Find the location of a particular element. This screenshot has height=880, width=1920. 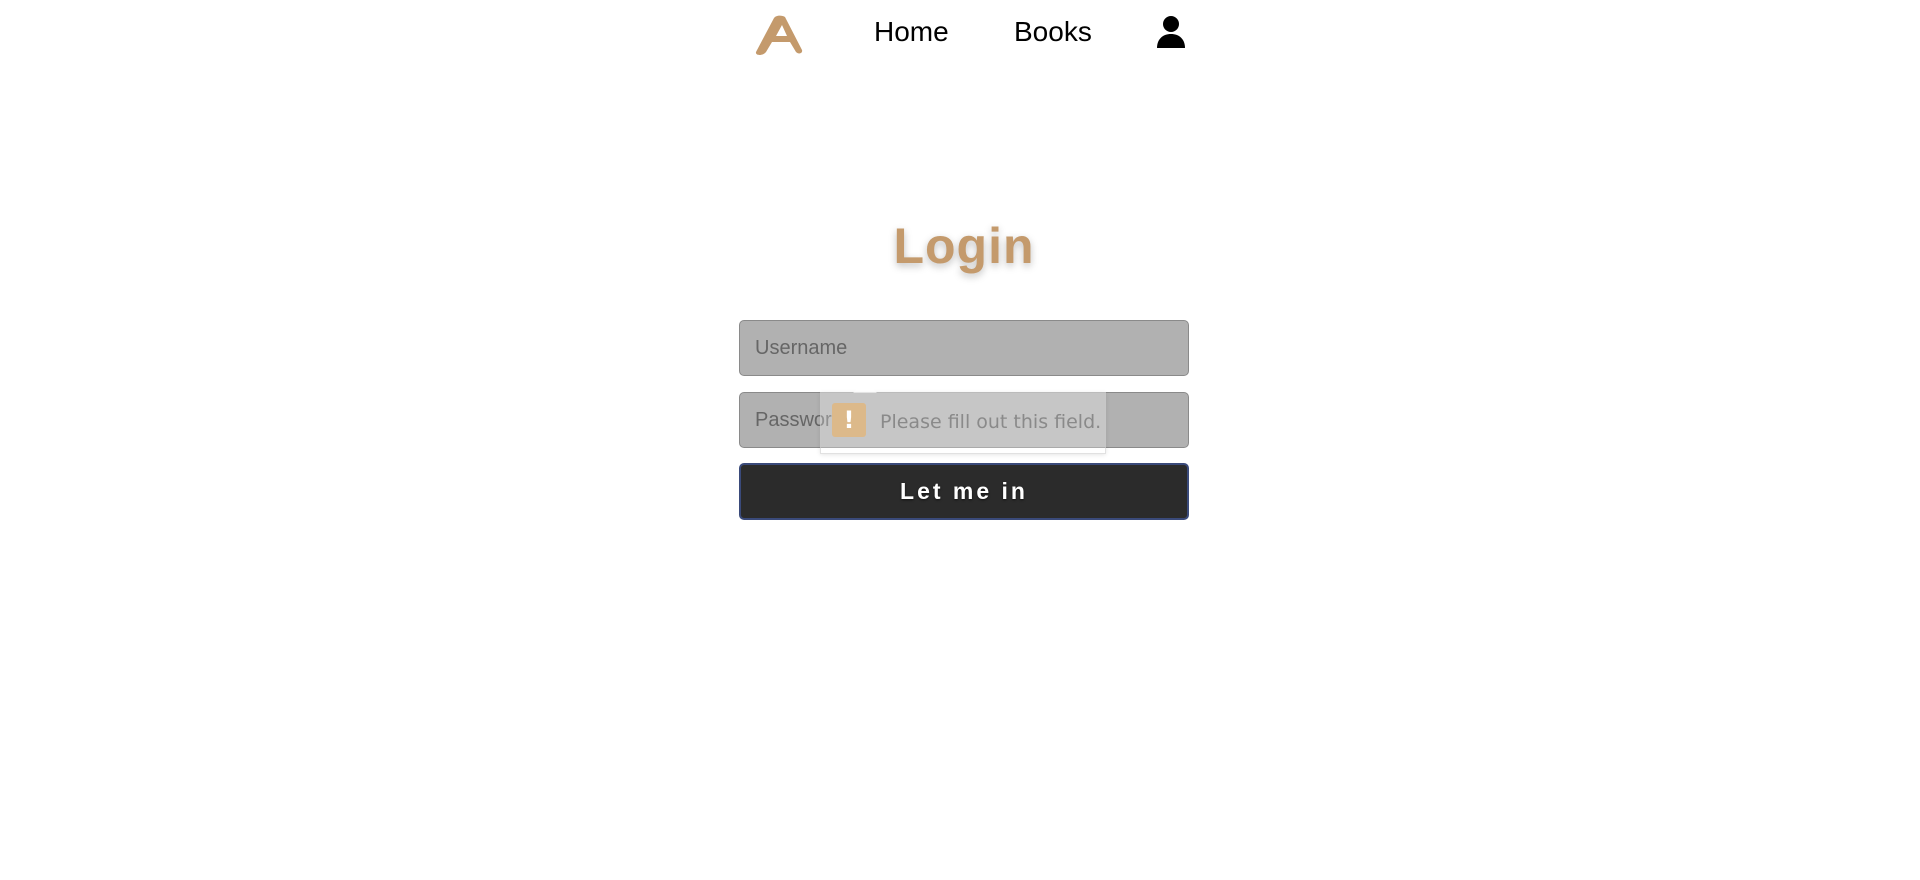

nav-home-link: Home is located at coordinates (911, 32).